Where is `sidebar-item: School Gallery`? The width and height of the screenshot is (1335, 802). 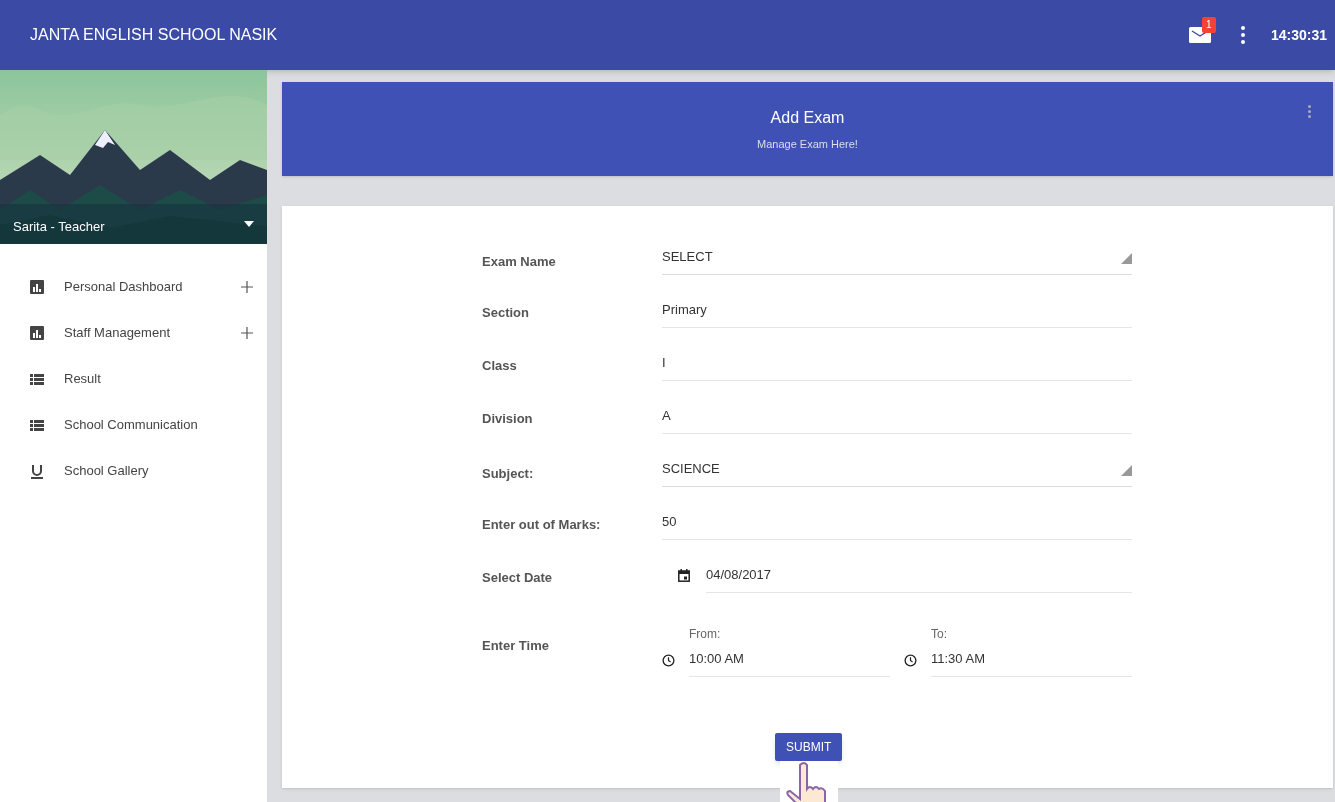
sidebar-item: School Gallery is located at coordinates (133, 471).